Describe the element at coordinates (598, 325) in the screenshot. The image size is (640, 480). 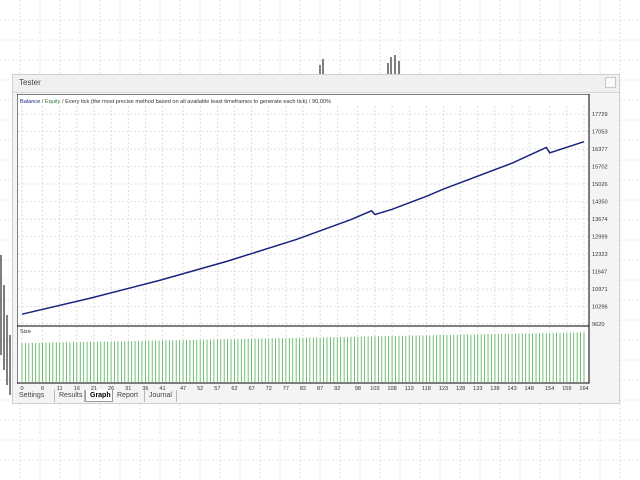
I see `y-tick-label: 9620` at that location.